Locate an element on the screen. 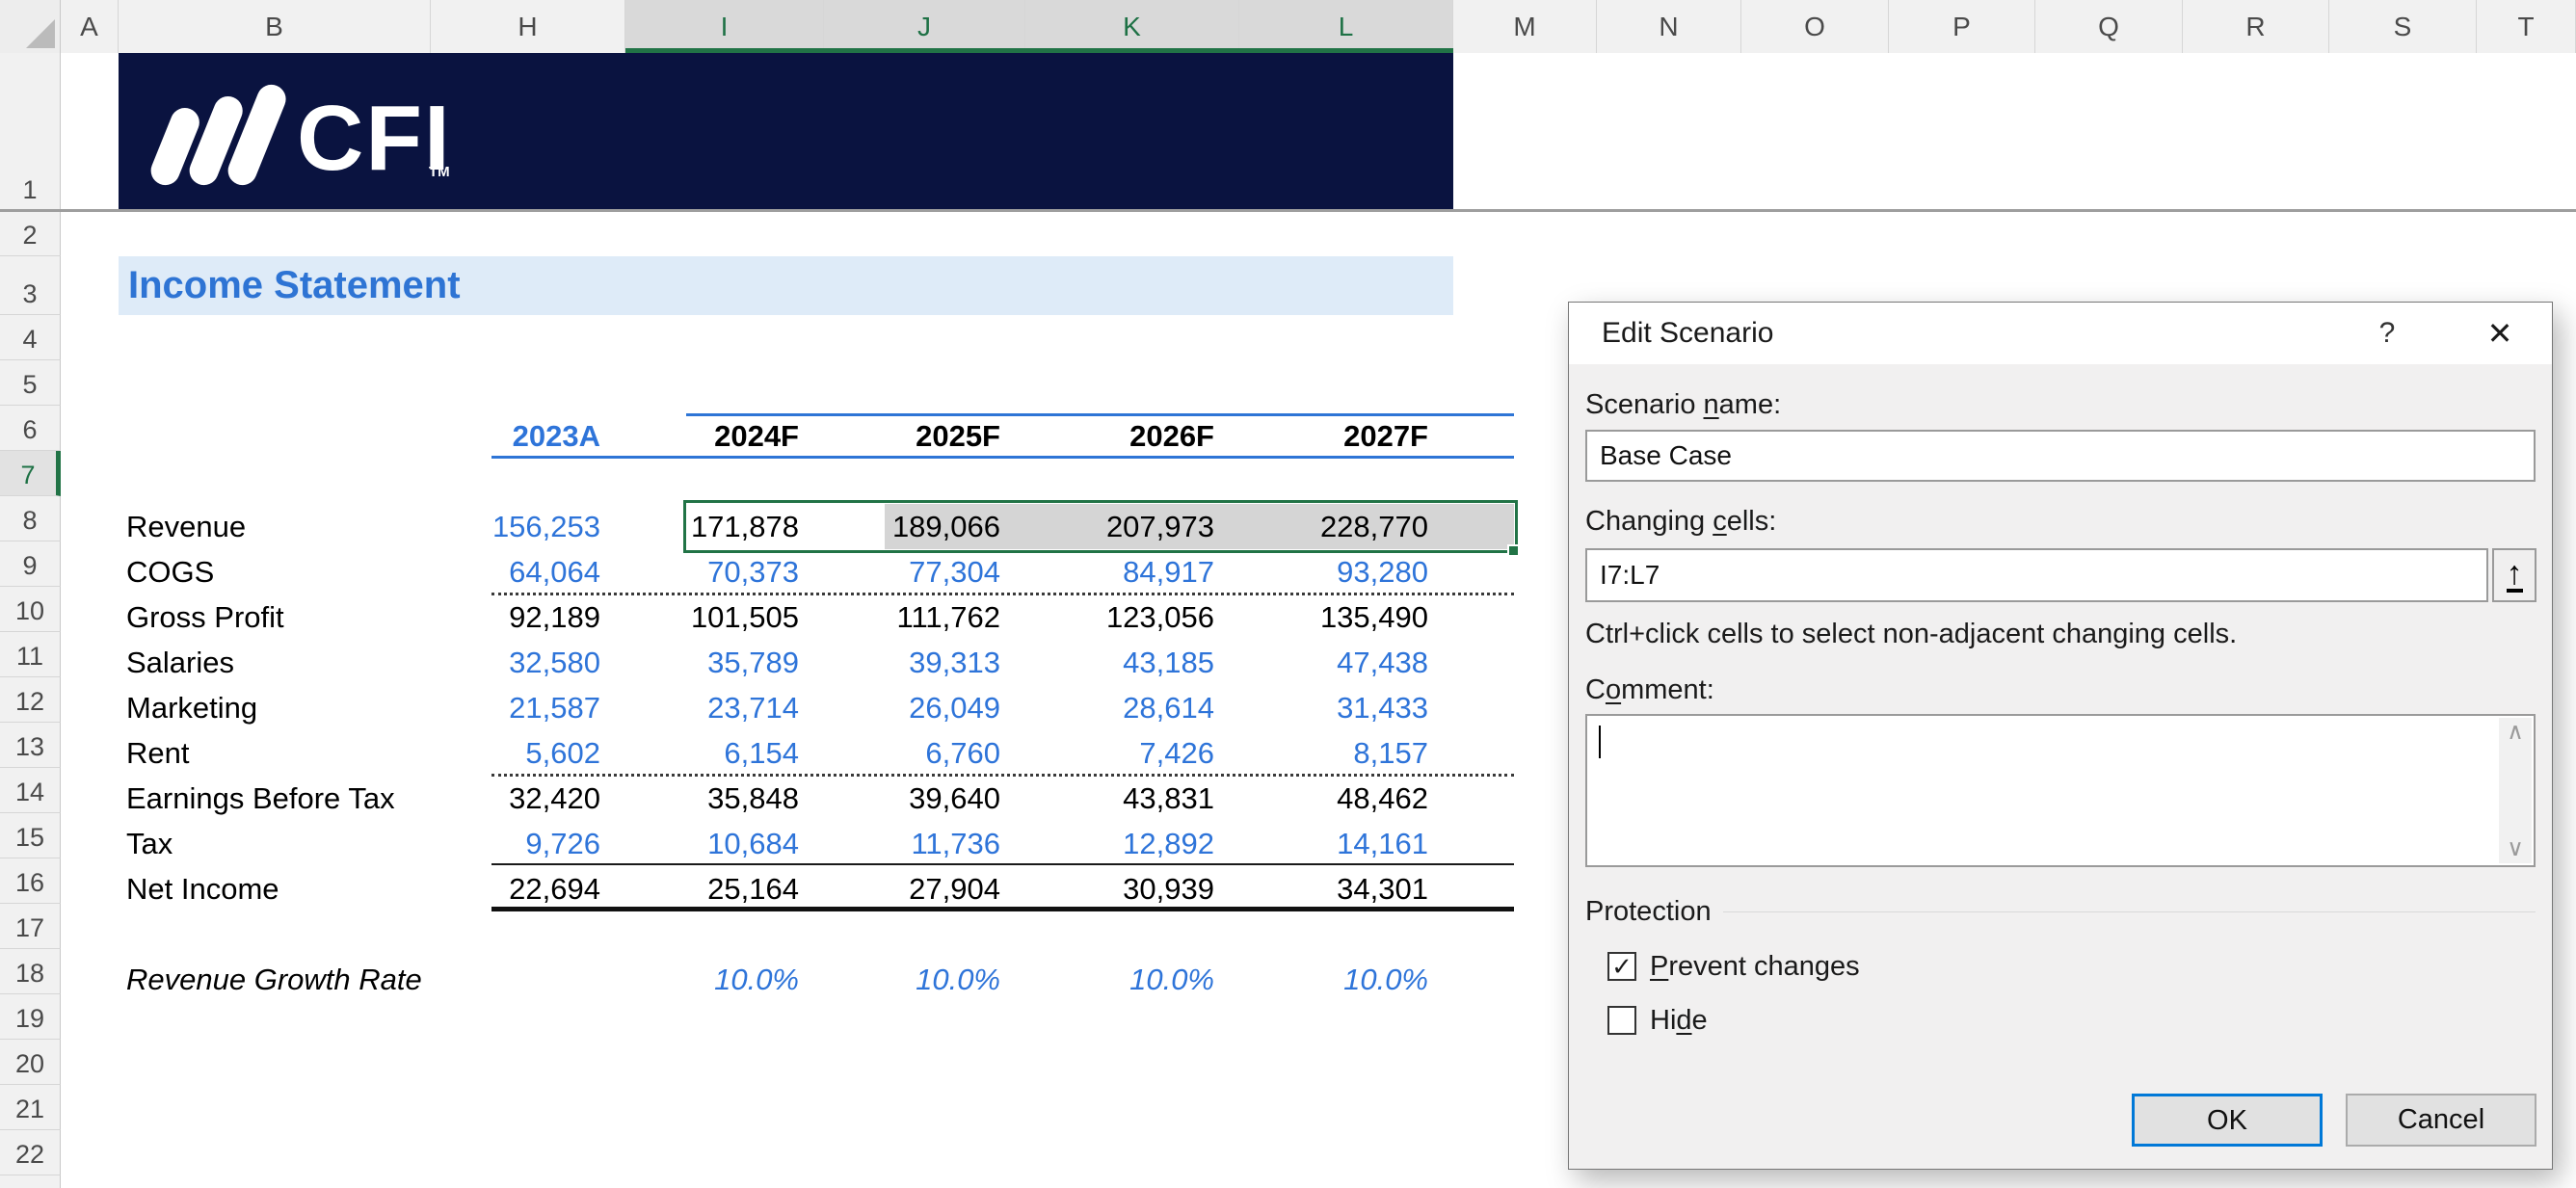 The height and width of the screenshot is (1188, 2576). comment-scrollbar: ∧ ∨ is located at coordinates (2516, 790).